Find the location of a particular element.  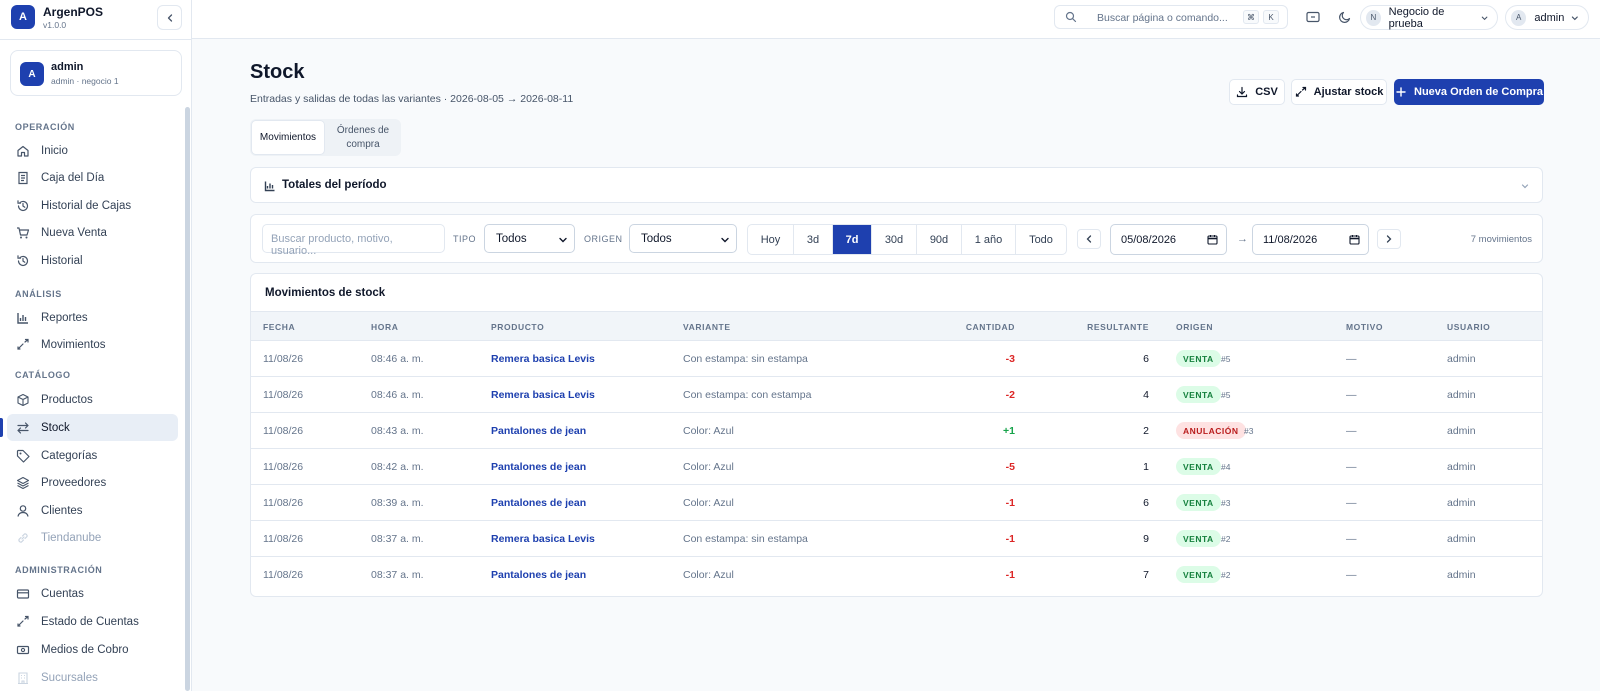

col-fecha: FECHA is located at coordinates (279, 327).